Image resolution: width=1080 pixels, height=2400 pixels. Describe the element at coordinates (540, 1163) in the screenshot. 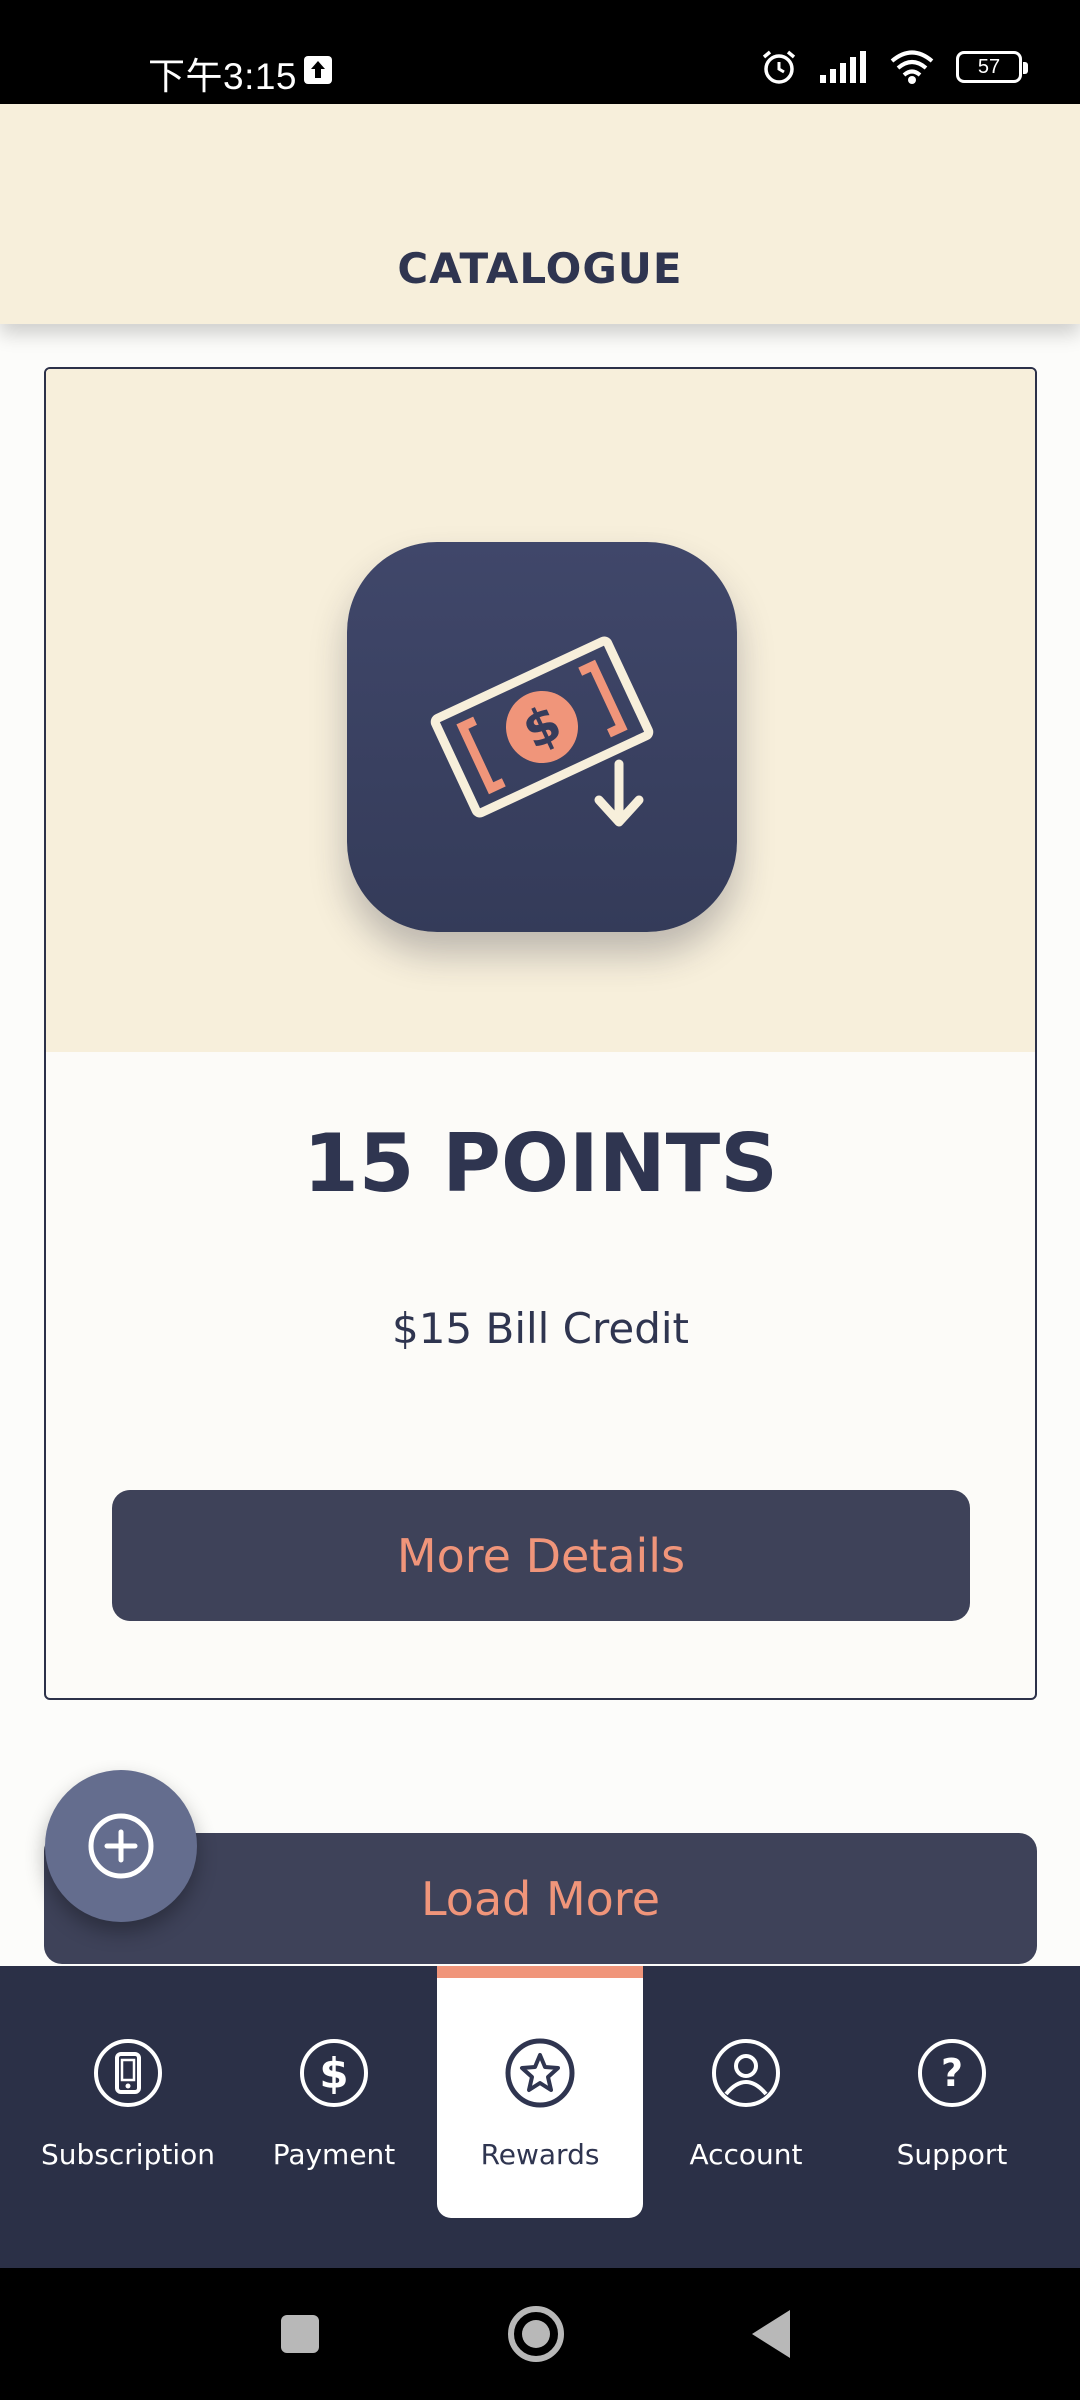

I see `points-value: 15 POINTS` at that location.